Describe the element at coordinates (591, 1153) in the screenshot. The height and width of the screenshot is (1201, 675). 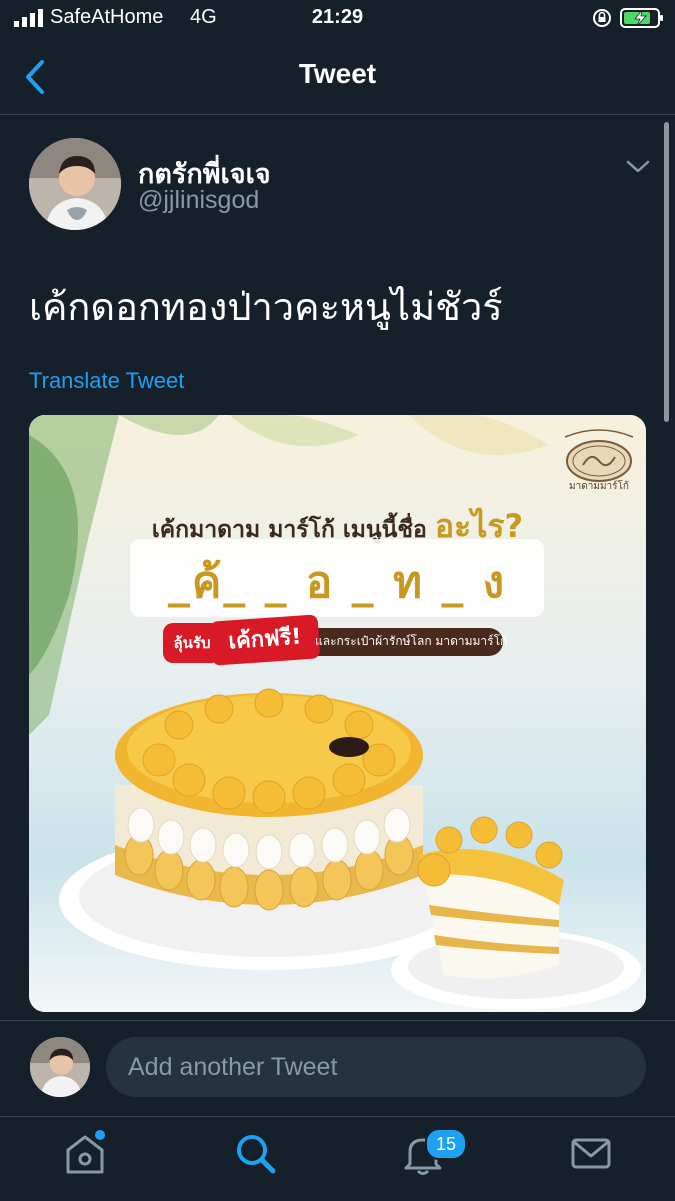
I see `mail-icon` at that location.